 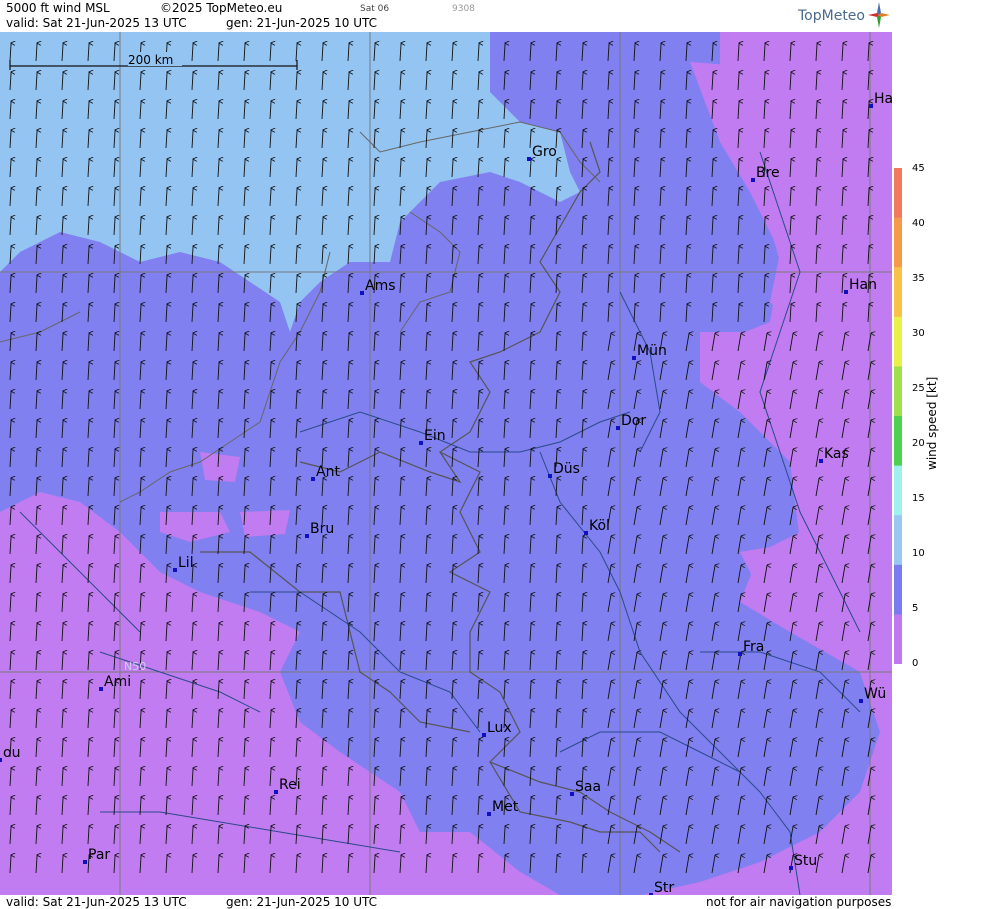 What do you see at coordinates (918, 443) in the screenshot?
I see `legend-tick-label: 20` at bounding box center [918, 443].